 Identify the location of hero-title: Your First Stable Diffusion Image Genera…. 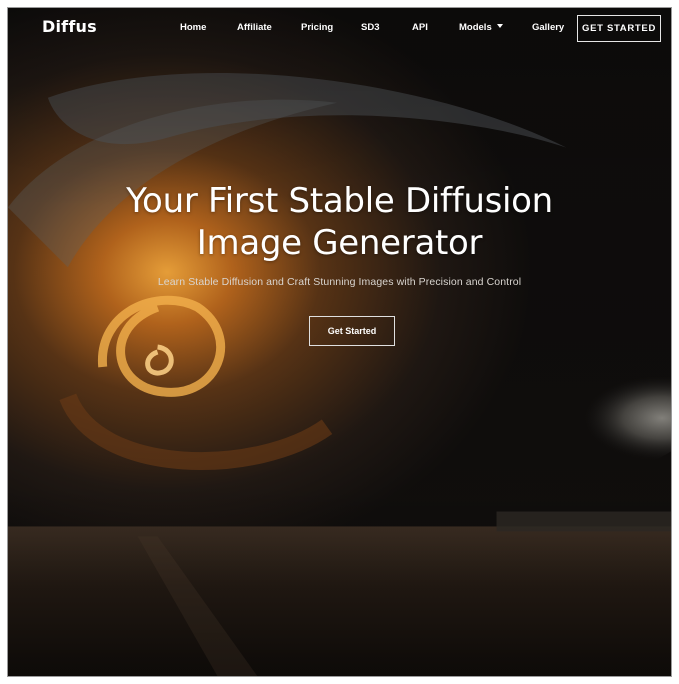
(340, 222).